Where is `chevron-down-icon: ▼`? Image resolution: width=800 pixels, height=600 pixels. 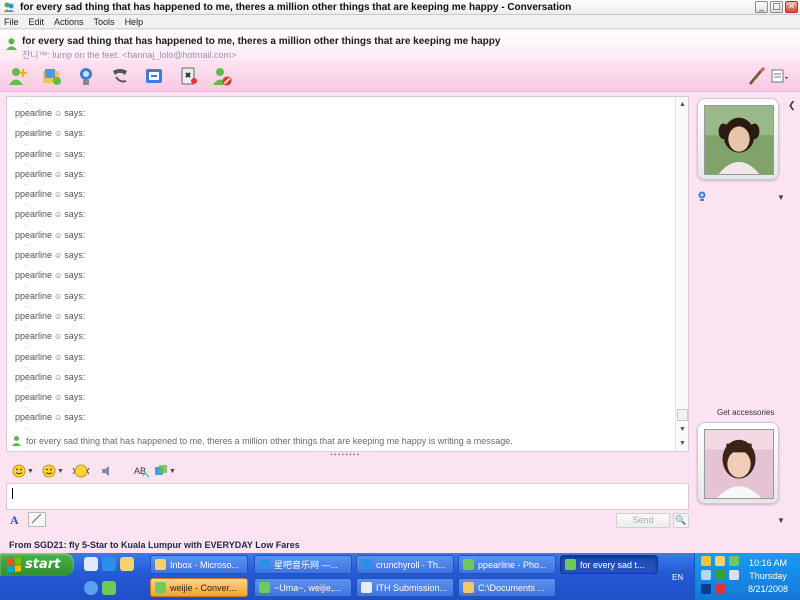
chevron-down-icon: ▼ is located at coordinates (172, 471).